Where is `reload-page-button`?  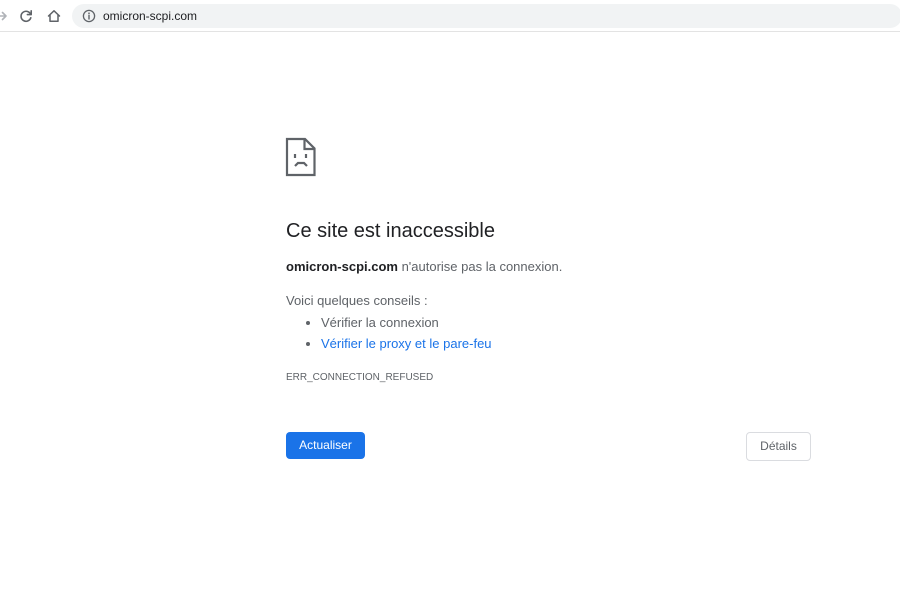
reload-page-button is located at coordinates (26, 16).